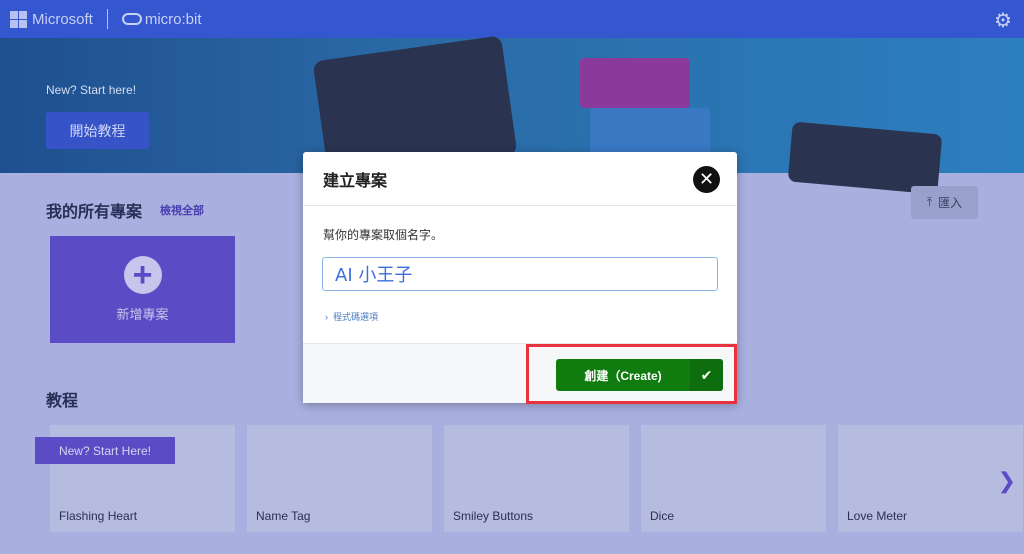 This screenshot has height=554, width=1024. I want to click on project-name-input: AI 小王子, so click(520, 274).